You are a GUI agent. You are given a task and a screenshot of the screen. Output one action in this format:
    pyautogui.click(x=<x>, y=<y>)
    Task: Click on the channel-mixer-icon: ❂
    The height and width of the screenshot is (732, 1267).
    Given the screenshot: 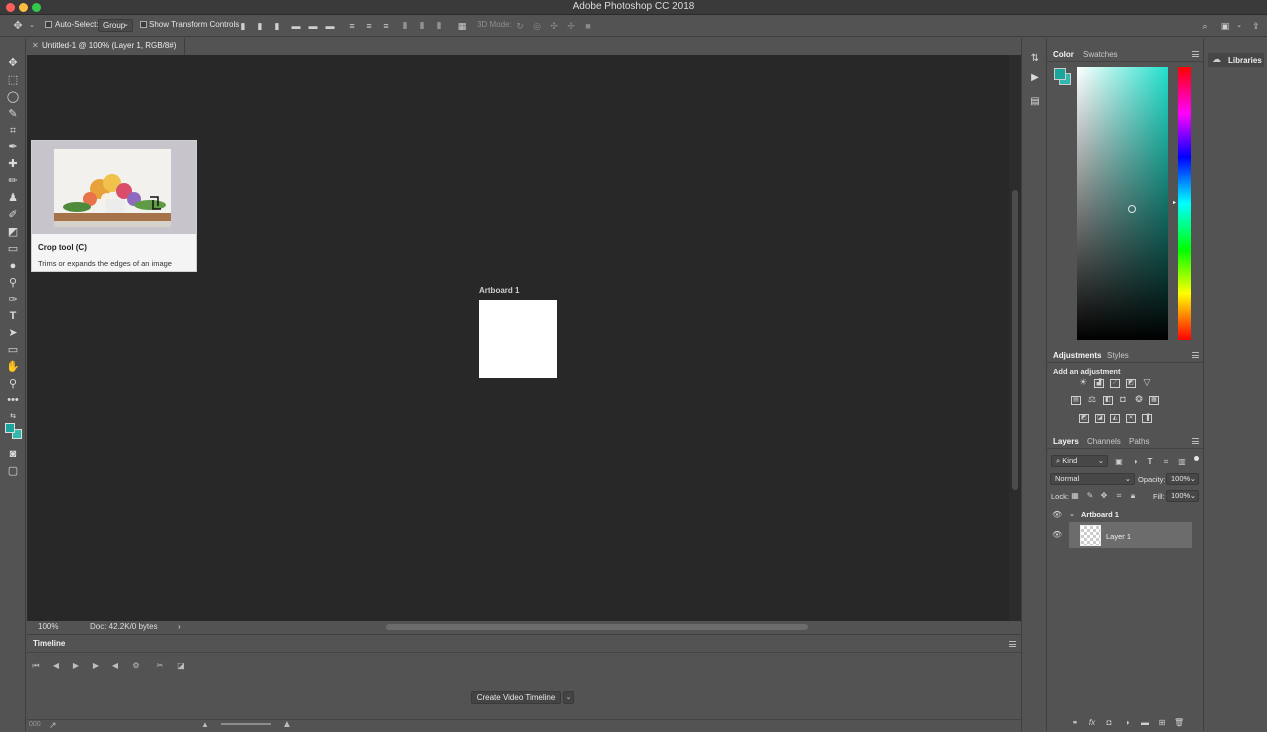 What is the action you would take?
    pyautogui.click(x=1139, y=400)
    